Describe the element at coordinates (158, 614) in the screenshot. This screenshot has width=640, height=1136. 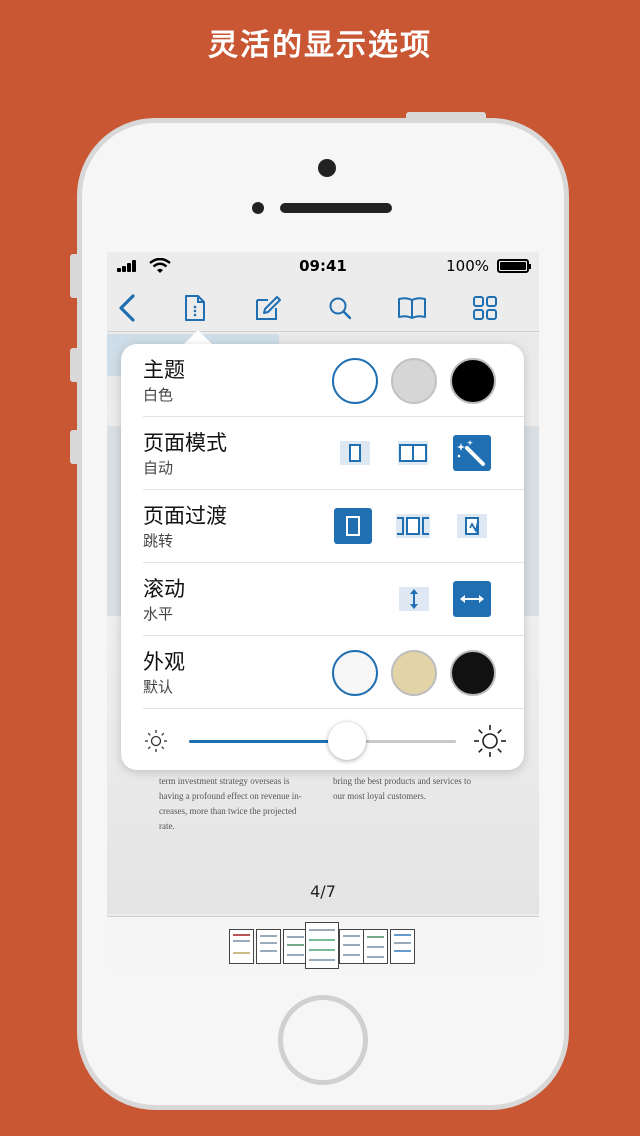
I see `scroll-value: 水平` at that location.